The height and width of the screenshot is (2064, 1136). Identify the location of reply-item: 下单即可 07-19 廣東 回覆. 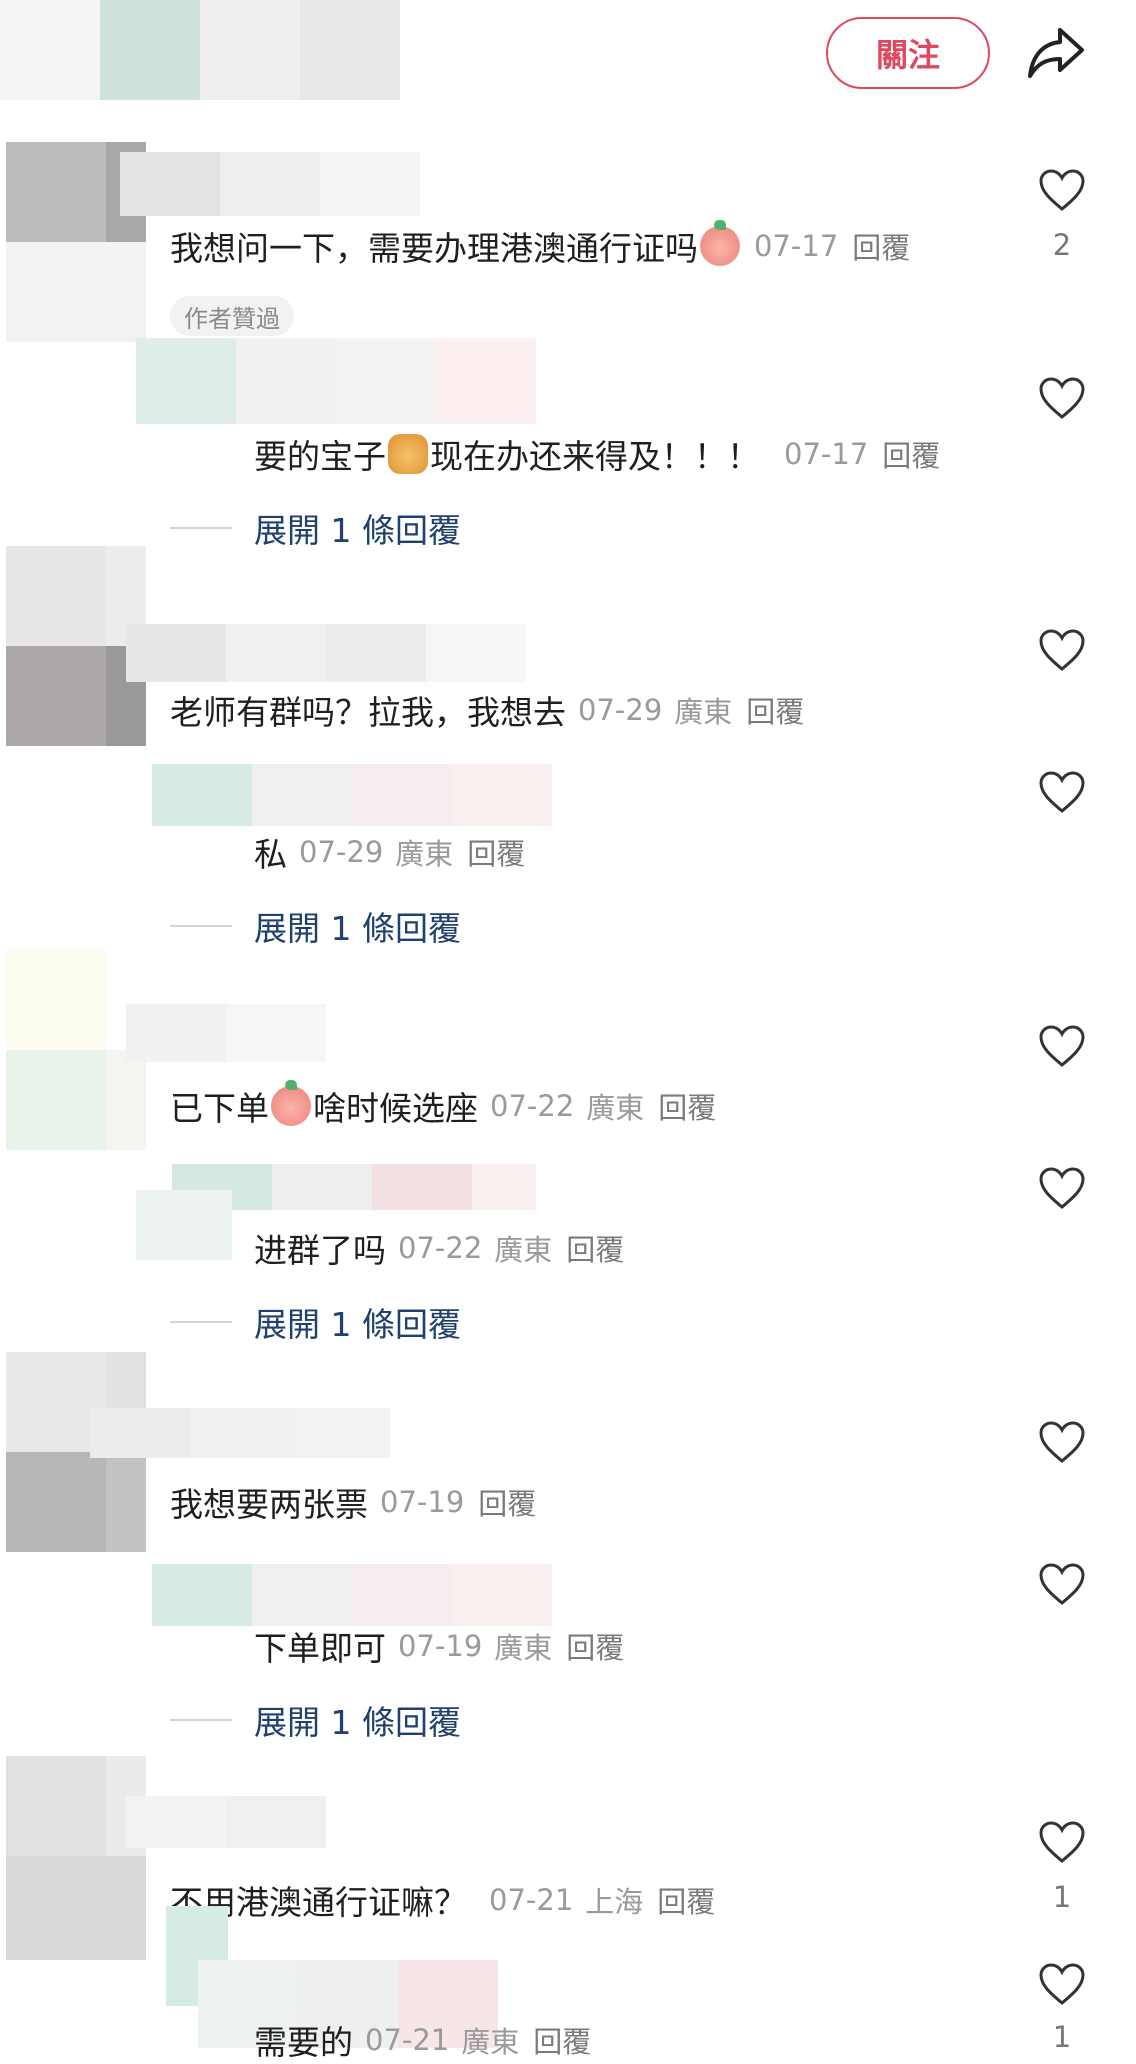
(439, 1646).